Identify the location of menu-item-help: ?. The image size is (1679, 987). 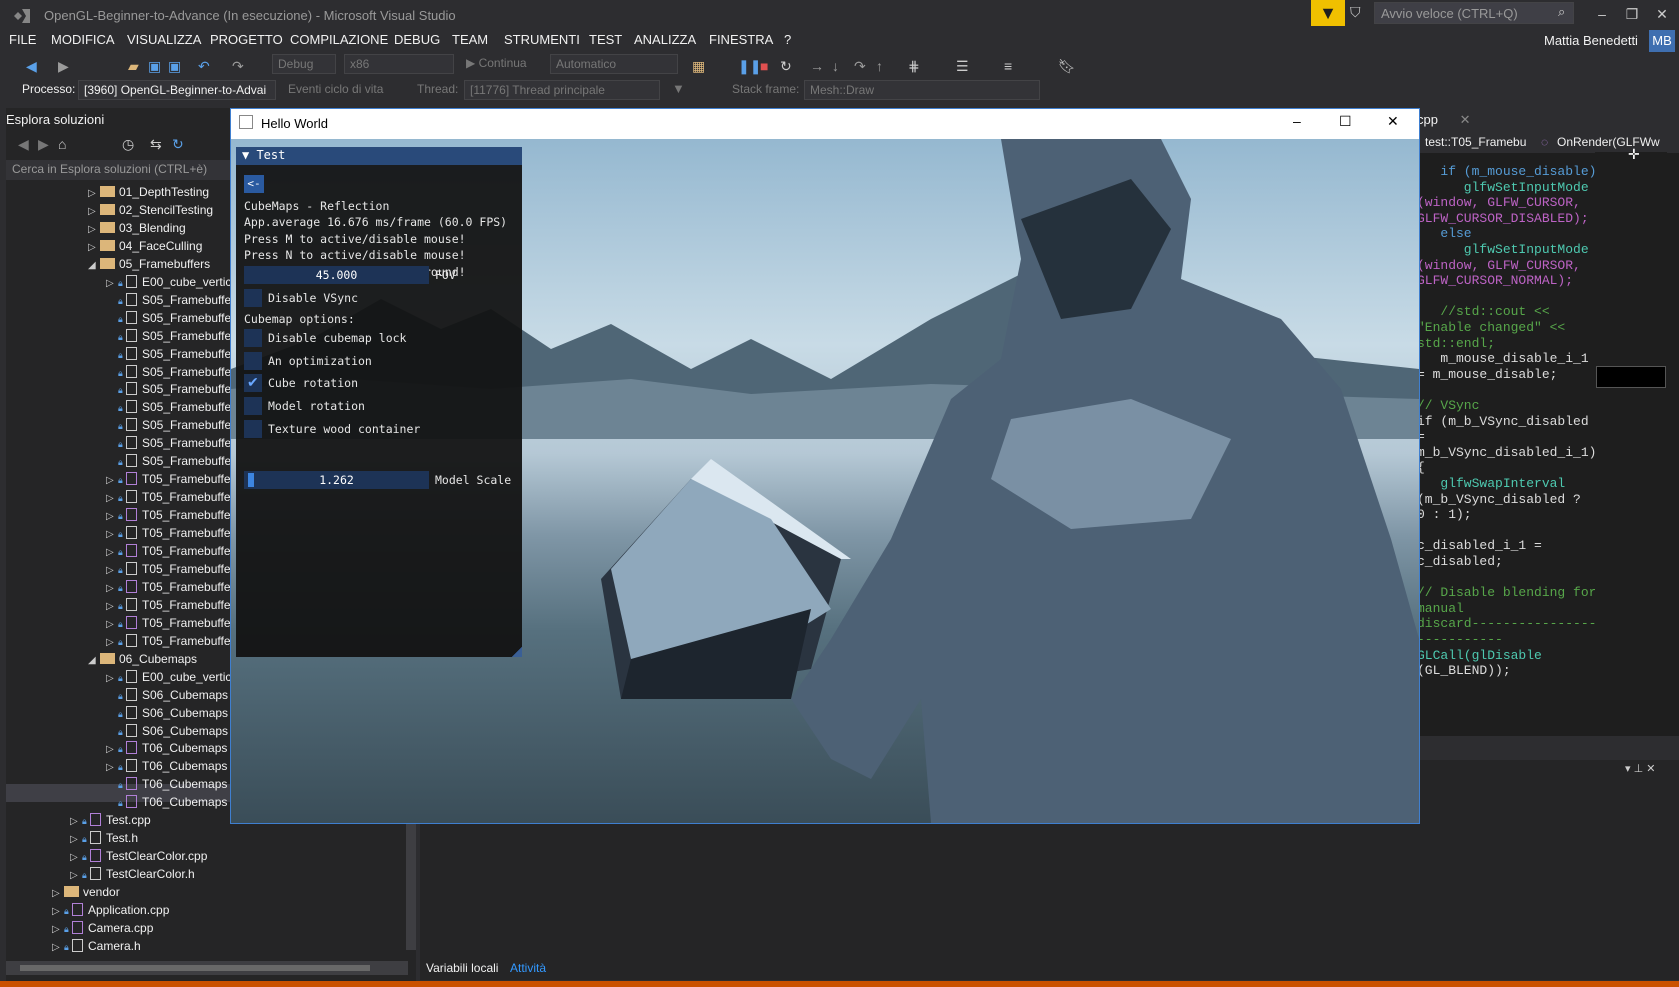
(787, 39).